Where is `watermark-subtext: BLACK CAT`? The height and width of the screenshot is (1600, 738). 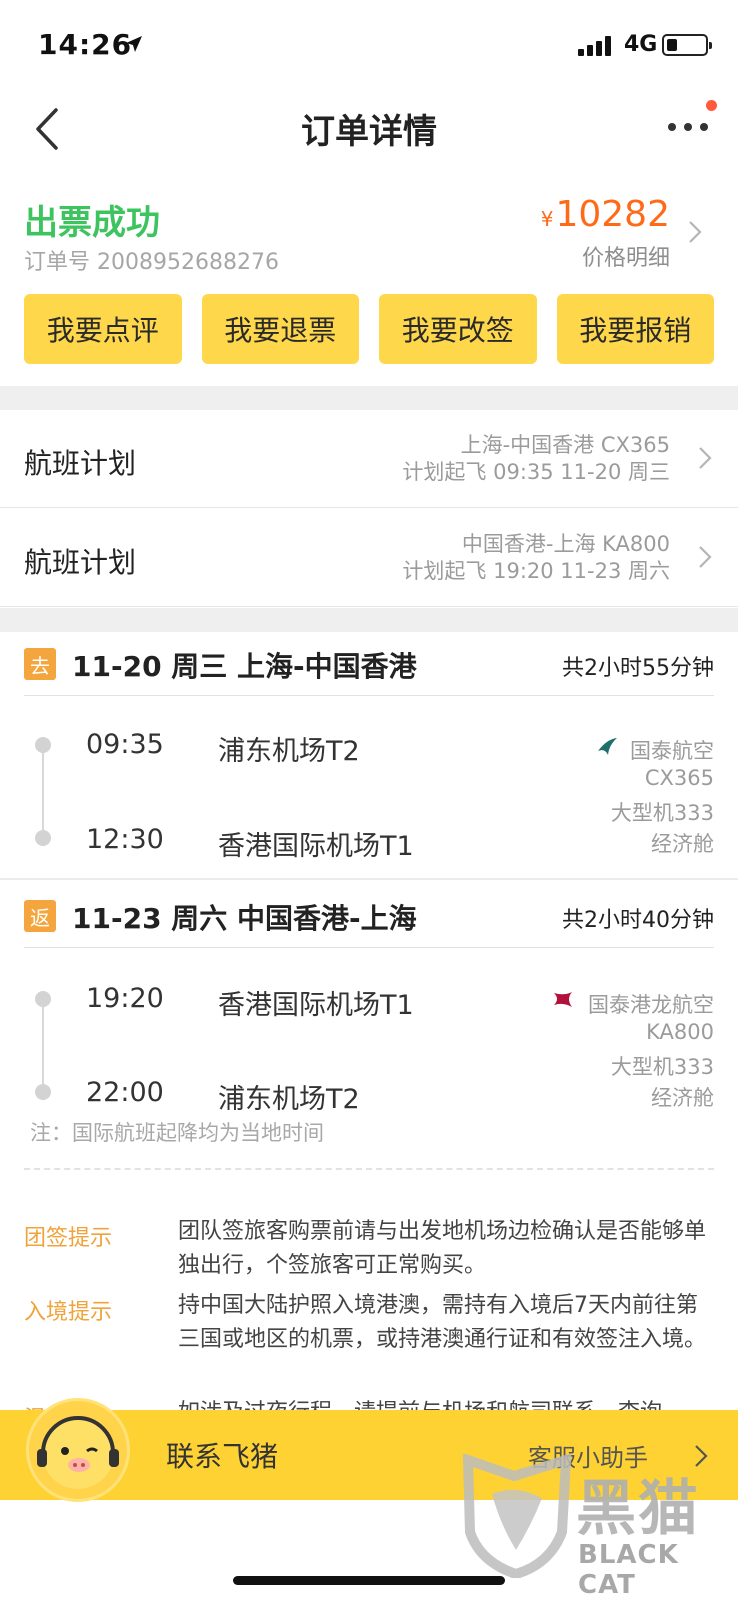
watermark-subtext: BLACK CAT is located at coordinates (628, 1570).